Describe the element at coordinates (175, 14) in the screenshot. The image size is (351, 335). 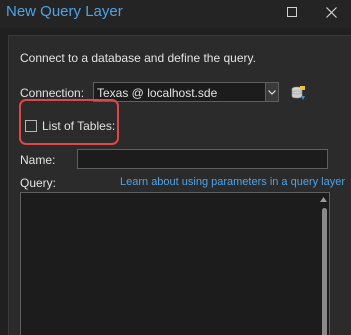
I see `title-bar: New Query Layer` at that location.